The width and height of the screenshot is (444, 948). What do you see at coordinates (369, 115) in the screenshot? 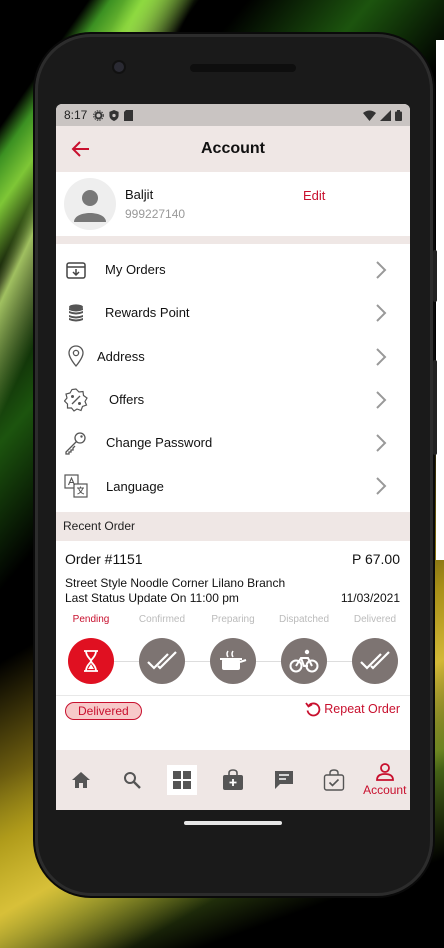
I see `wifi-icon` at bounding box center [369, 115].